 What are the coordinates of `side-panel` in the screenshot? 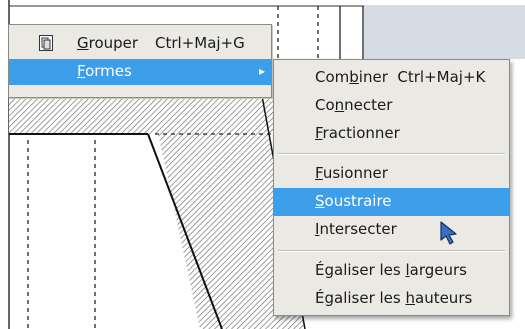 It's located at (444, 29).